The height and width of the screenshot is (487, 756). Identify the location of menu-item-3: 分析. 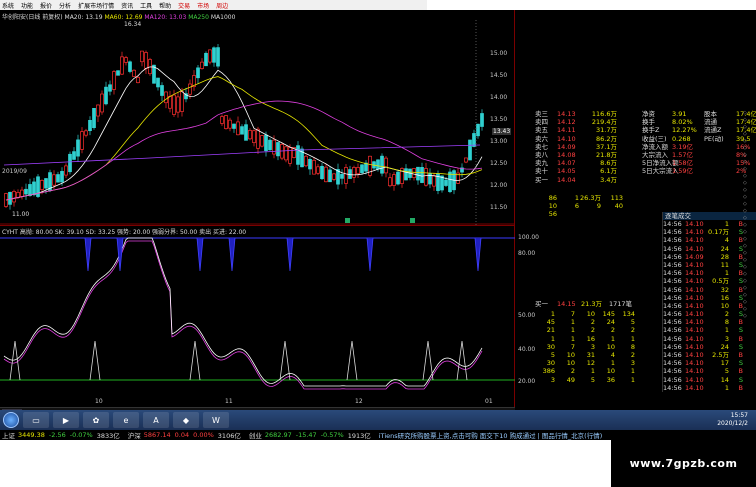
(65, 5).